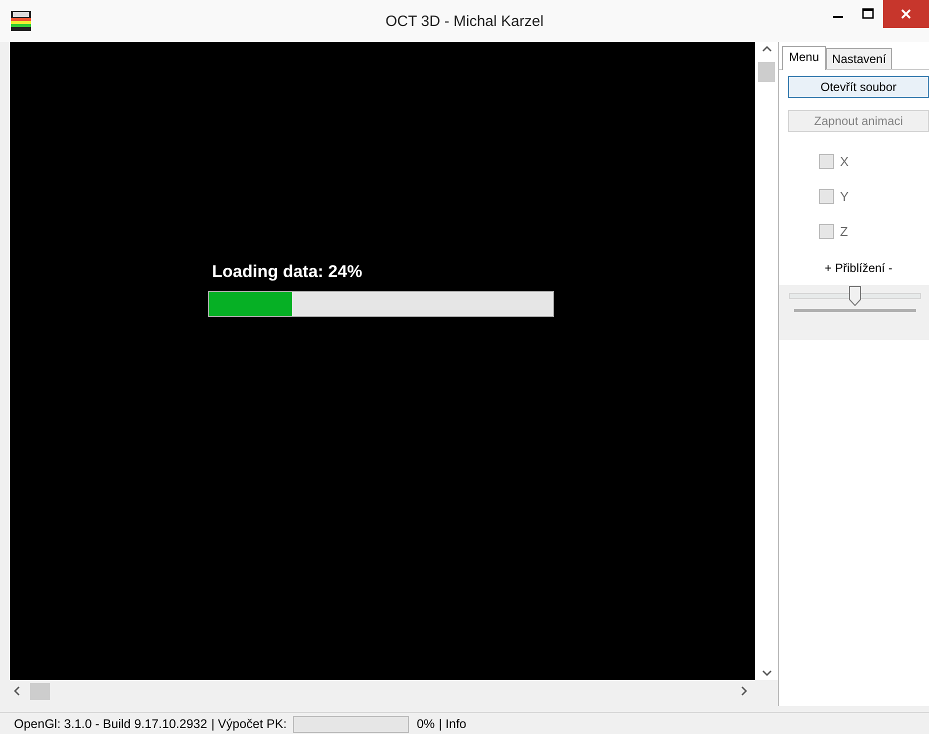 The width and height of the screenshot is (929, 734). I want to click on close-icon, so click(906, 14).